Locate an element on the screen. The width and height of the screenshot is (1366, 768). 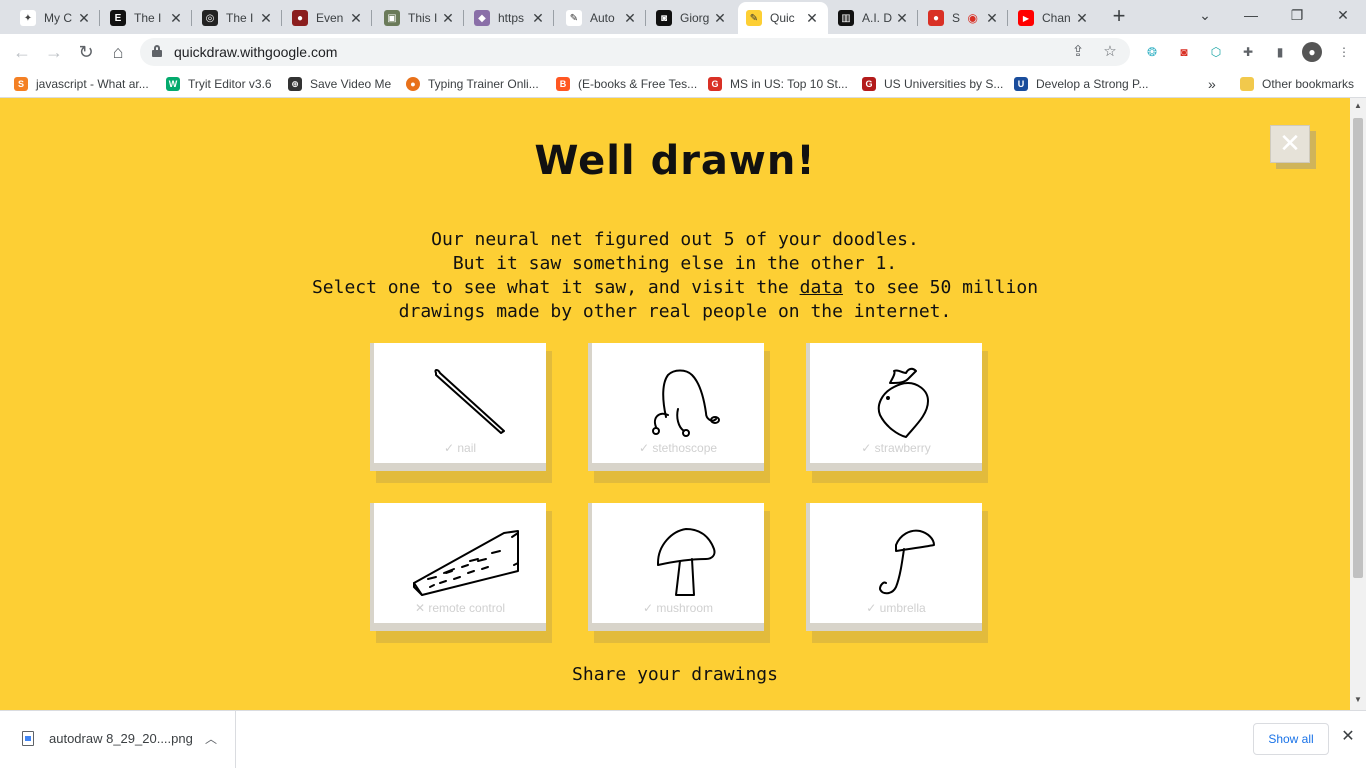
minimize-button: — is located at coordinates (1251, 15).